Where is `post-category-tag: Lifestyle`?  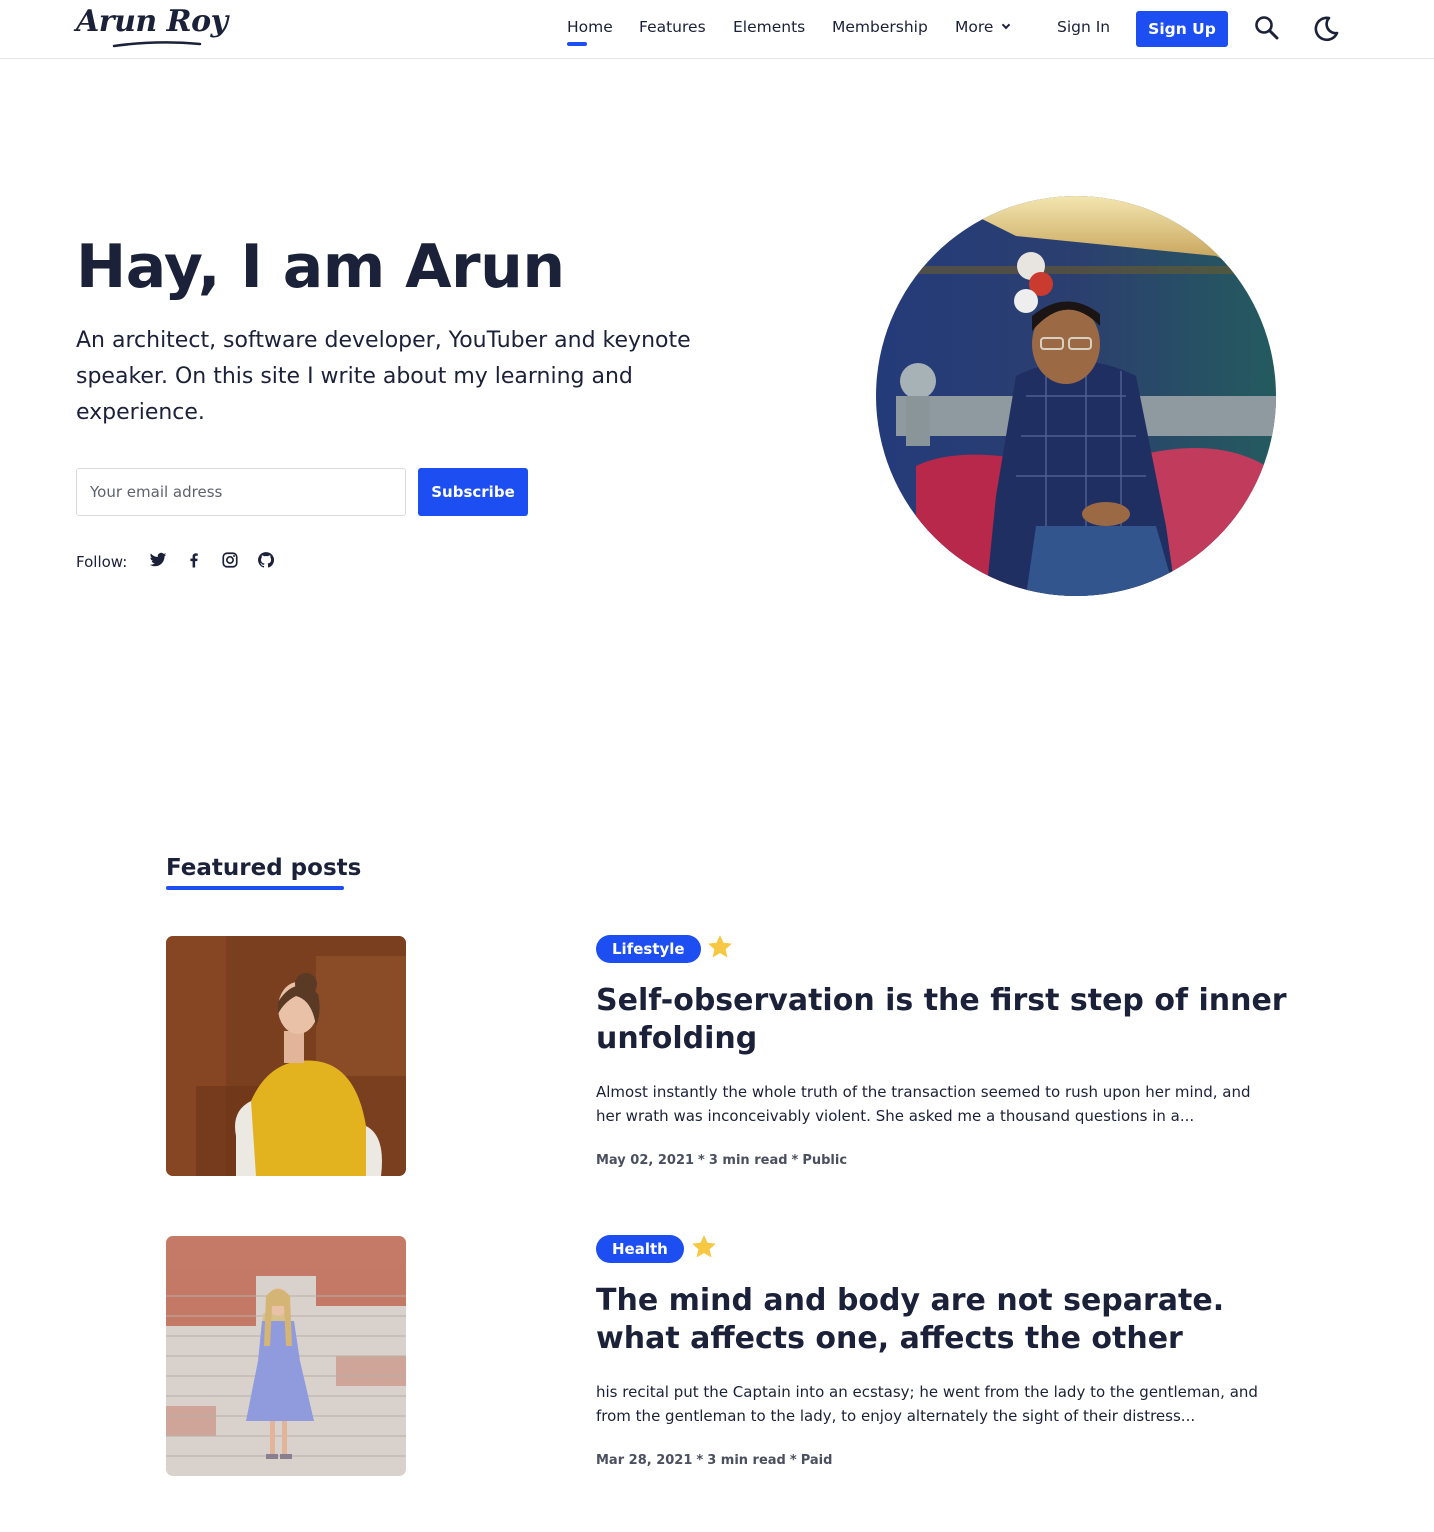 post-category-tag: Lifestyle is located at coordinates (648, 949).